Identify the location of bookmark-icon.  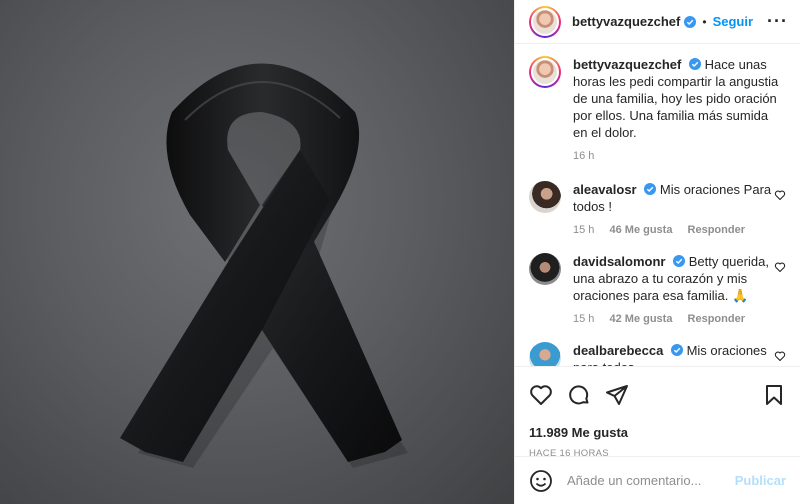
(774, 395).